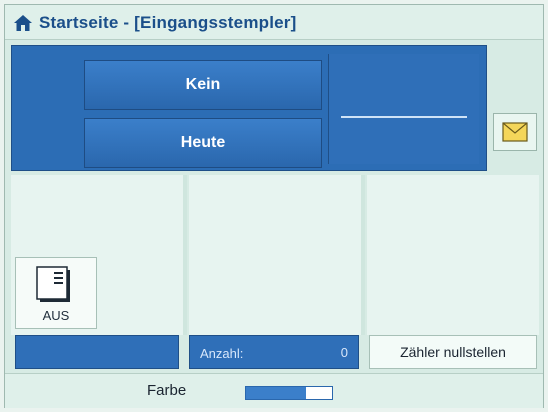 This screenshot has height=412, width=548. What do you see at coordinates (453, 255) in the screenshot?
I see `slot-right` at bounding box center [453, 255].